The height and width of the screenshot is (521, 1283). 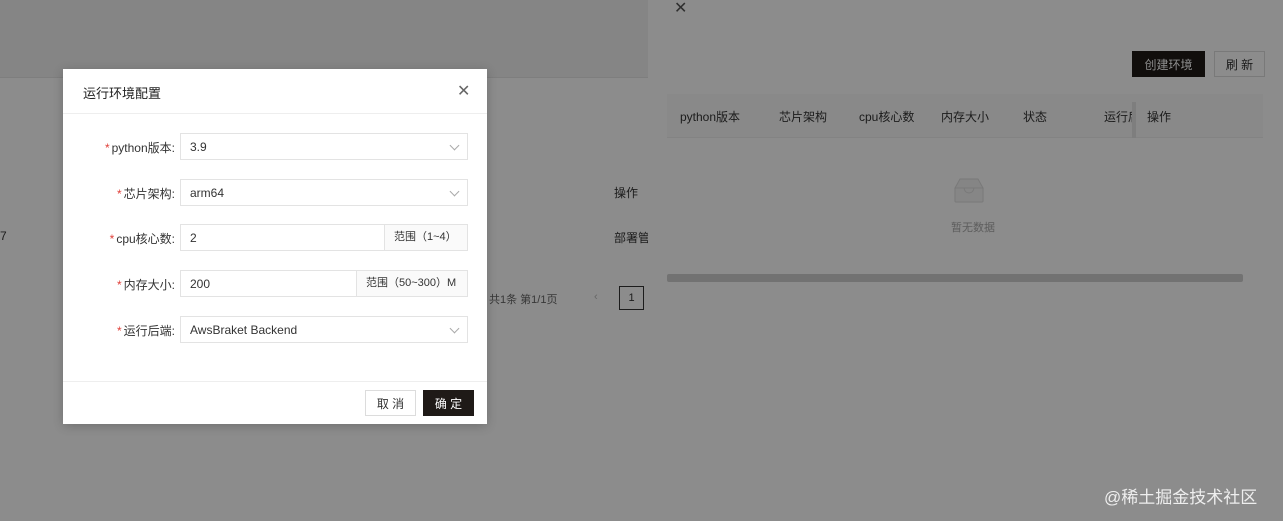 I want to click on cpu-cores-input, so click(x=283, y=237).